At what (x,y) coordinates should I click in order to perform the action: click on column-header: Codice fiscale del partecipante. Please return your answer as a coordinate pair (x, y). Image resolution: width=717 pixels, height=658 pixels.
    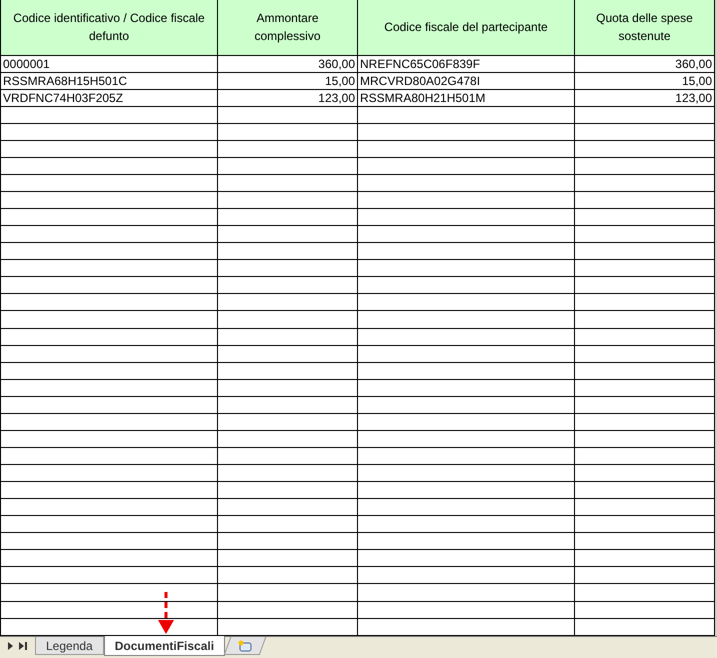
    Looking at the image, I should click on (466, 27).